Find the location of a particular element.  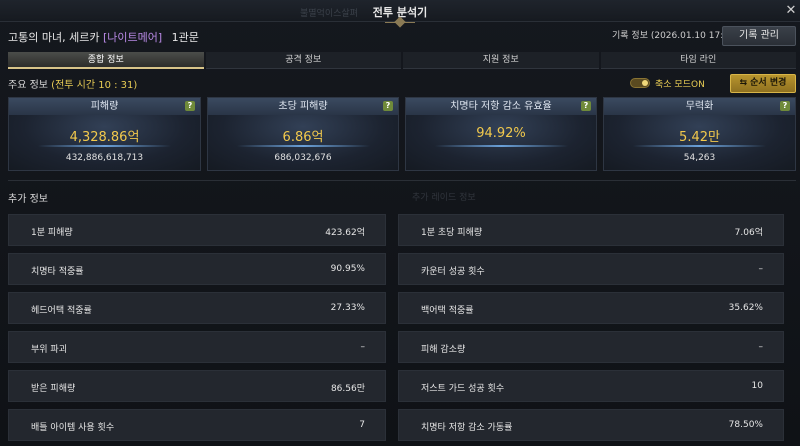

record-manage-button: 기록 관리 is located at coordinates (759, 36).